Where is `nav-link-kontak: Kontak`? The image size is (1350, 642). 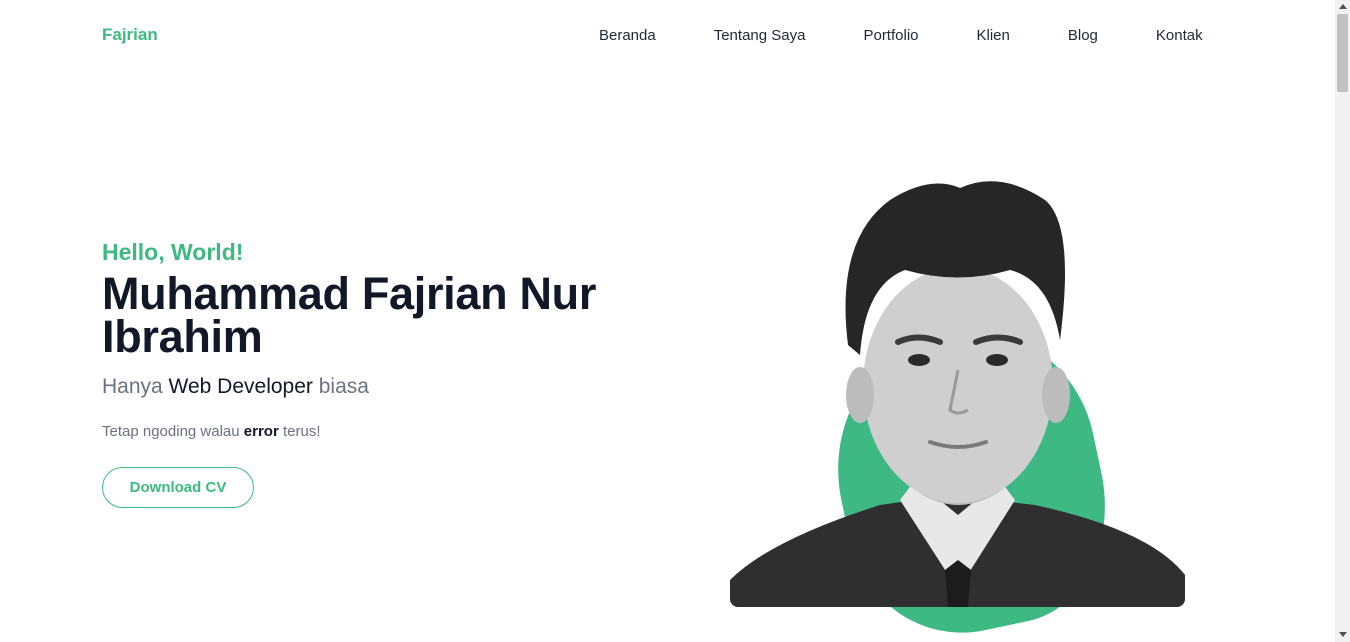 nav-link-kontak: Kontak is located at coordinates (1179, 35).